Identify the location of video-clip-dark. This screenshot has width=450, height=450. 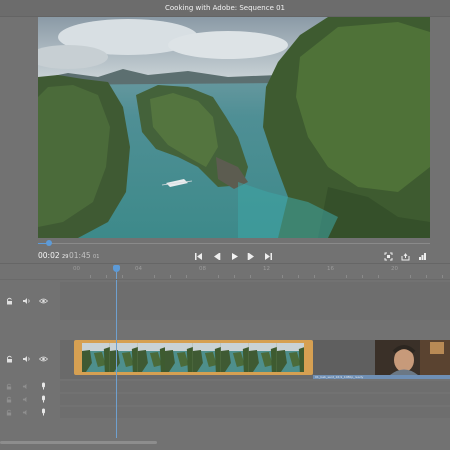
(344, 357).